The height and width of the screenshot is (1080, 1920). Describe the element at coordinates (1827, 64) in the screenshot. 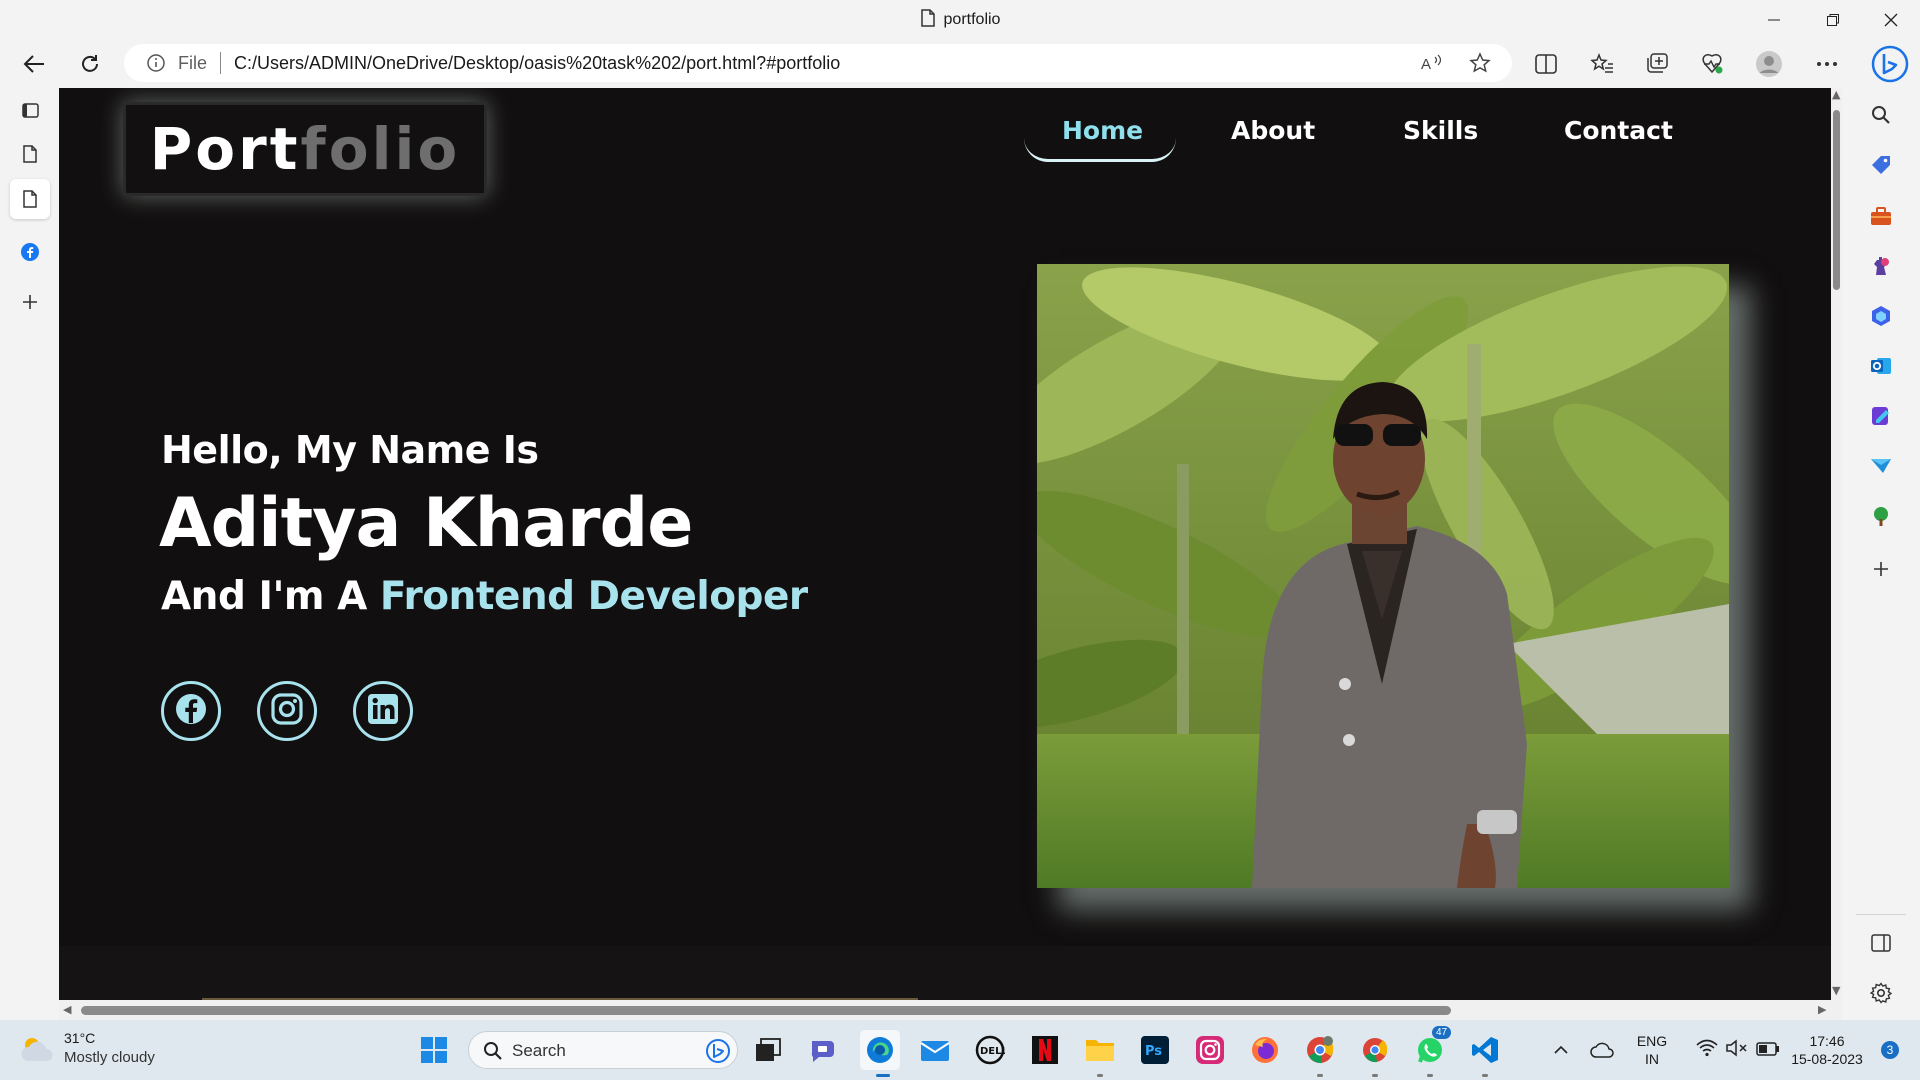

I see `more-options-icon` at that location.